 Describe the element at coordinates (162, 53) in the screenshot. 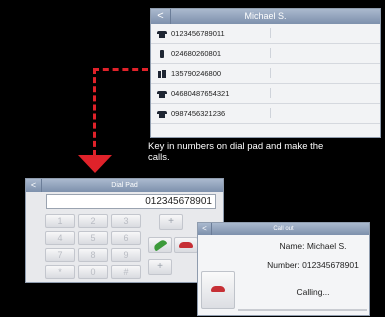

I see `mobile-phone-icon` at that location.